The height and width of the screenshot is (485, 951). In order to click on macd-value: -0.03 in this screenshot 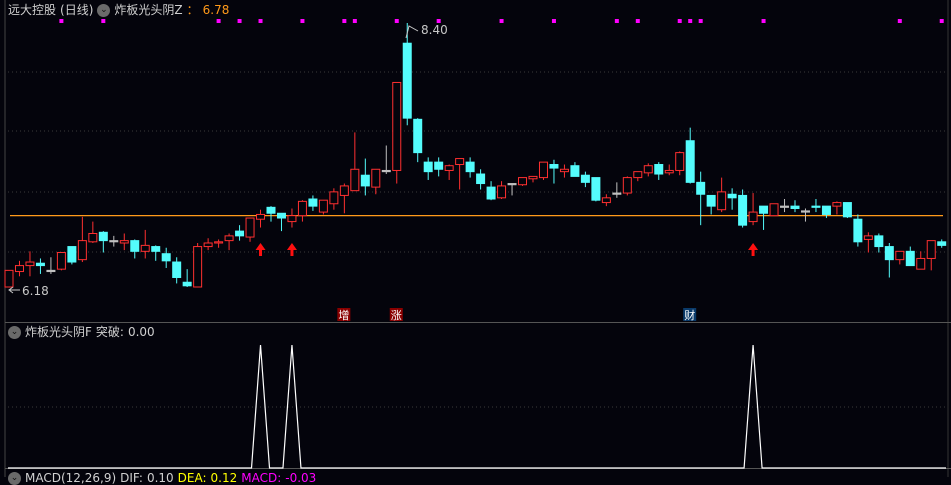, I will do `click(301, 478)`.